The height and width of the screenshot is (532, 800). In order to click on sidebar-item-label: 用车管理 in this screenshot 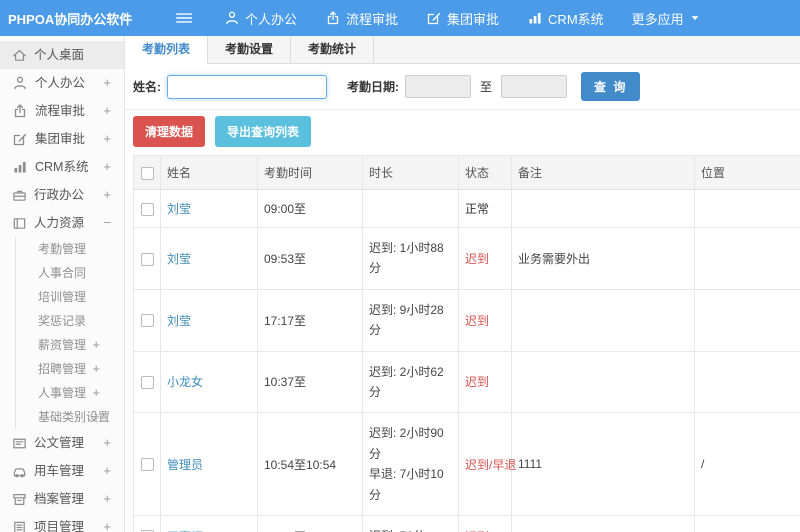, I will do `click(59, 471)`.